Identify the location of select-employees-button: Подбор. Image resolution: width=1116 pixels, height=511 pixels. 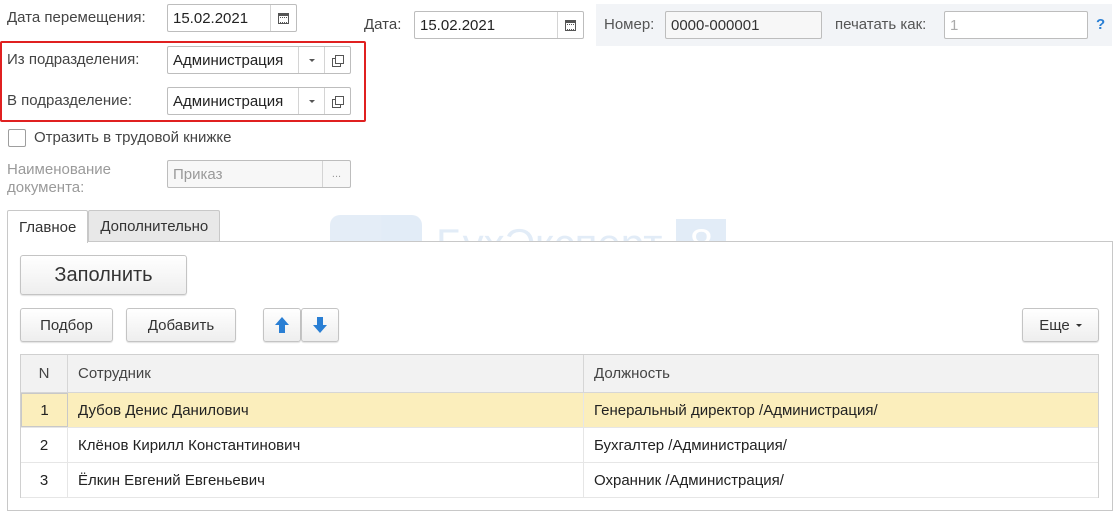
(66, 325).